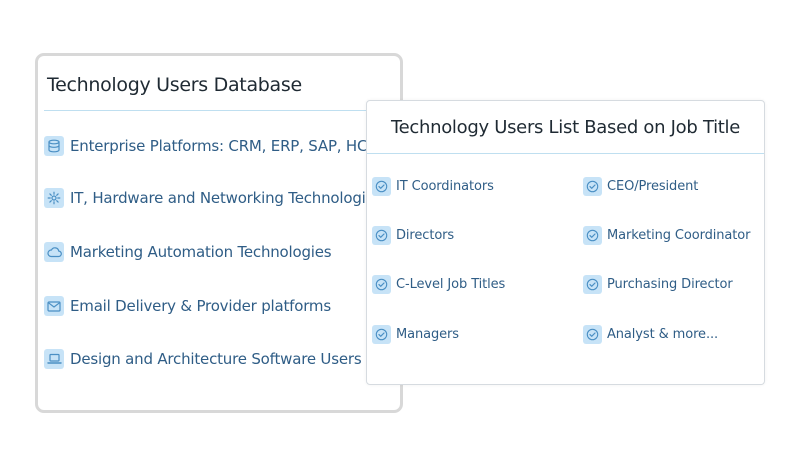  Describe the element at coordinates (54, 252) in the screenshot. I see `cloud-icon` at that location.